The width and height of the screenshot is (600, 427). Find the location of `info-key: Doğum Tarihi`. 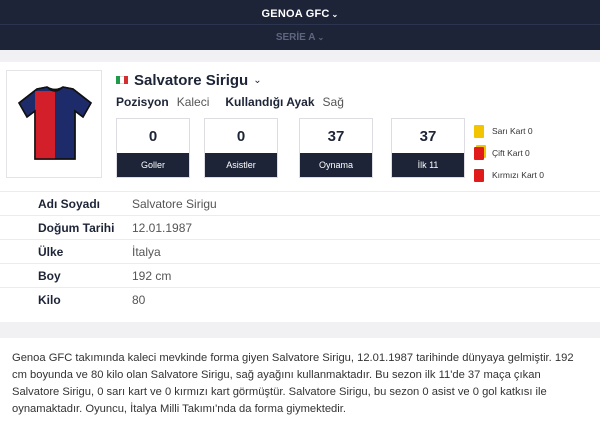

info-key: Doğum Tarihi is located at coordinates (76, 227).